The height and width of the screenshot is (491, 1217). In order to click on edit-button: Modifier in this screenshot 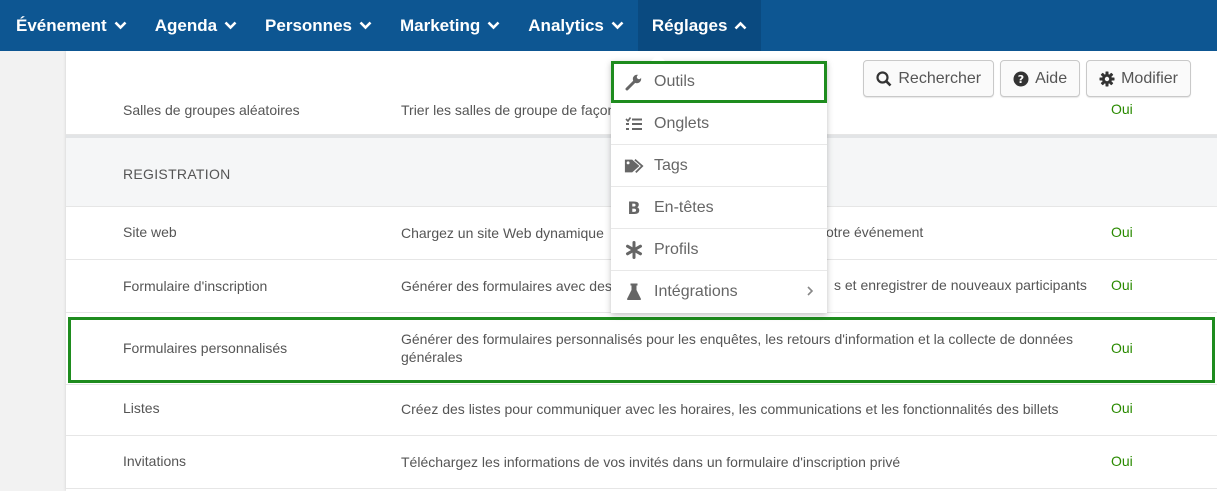, I will do `click(1138, 78)`.